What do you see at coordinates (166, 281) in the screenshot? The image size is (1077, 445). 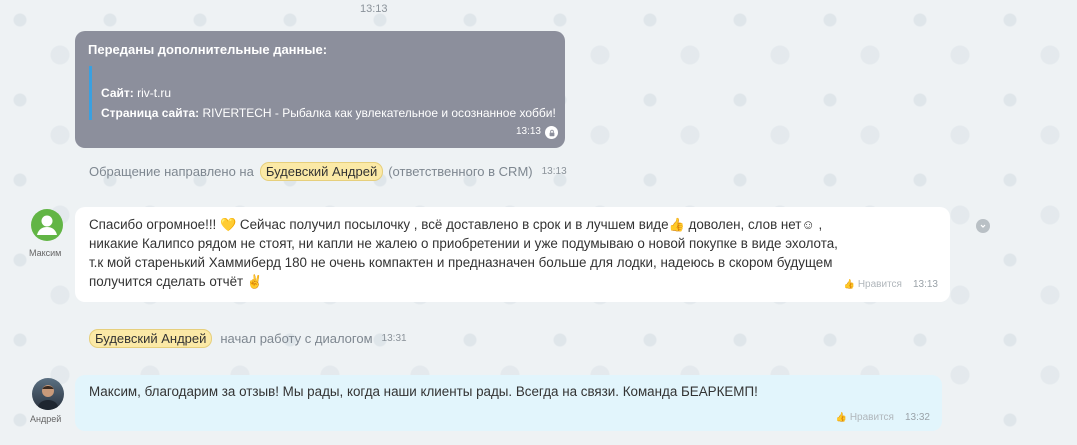 I see `message-text: получится сделать отчёт` at bounding box center [166, 281].